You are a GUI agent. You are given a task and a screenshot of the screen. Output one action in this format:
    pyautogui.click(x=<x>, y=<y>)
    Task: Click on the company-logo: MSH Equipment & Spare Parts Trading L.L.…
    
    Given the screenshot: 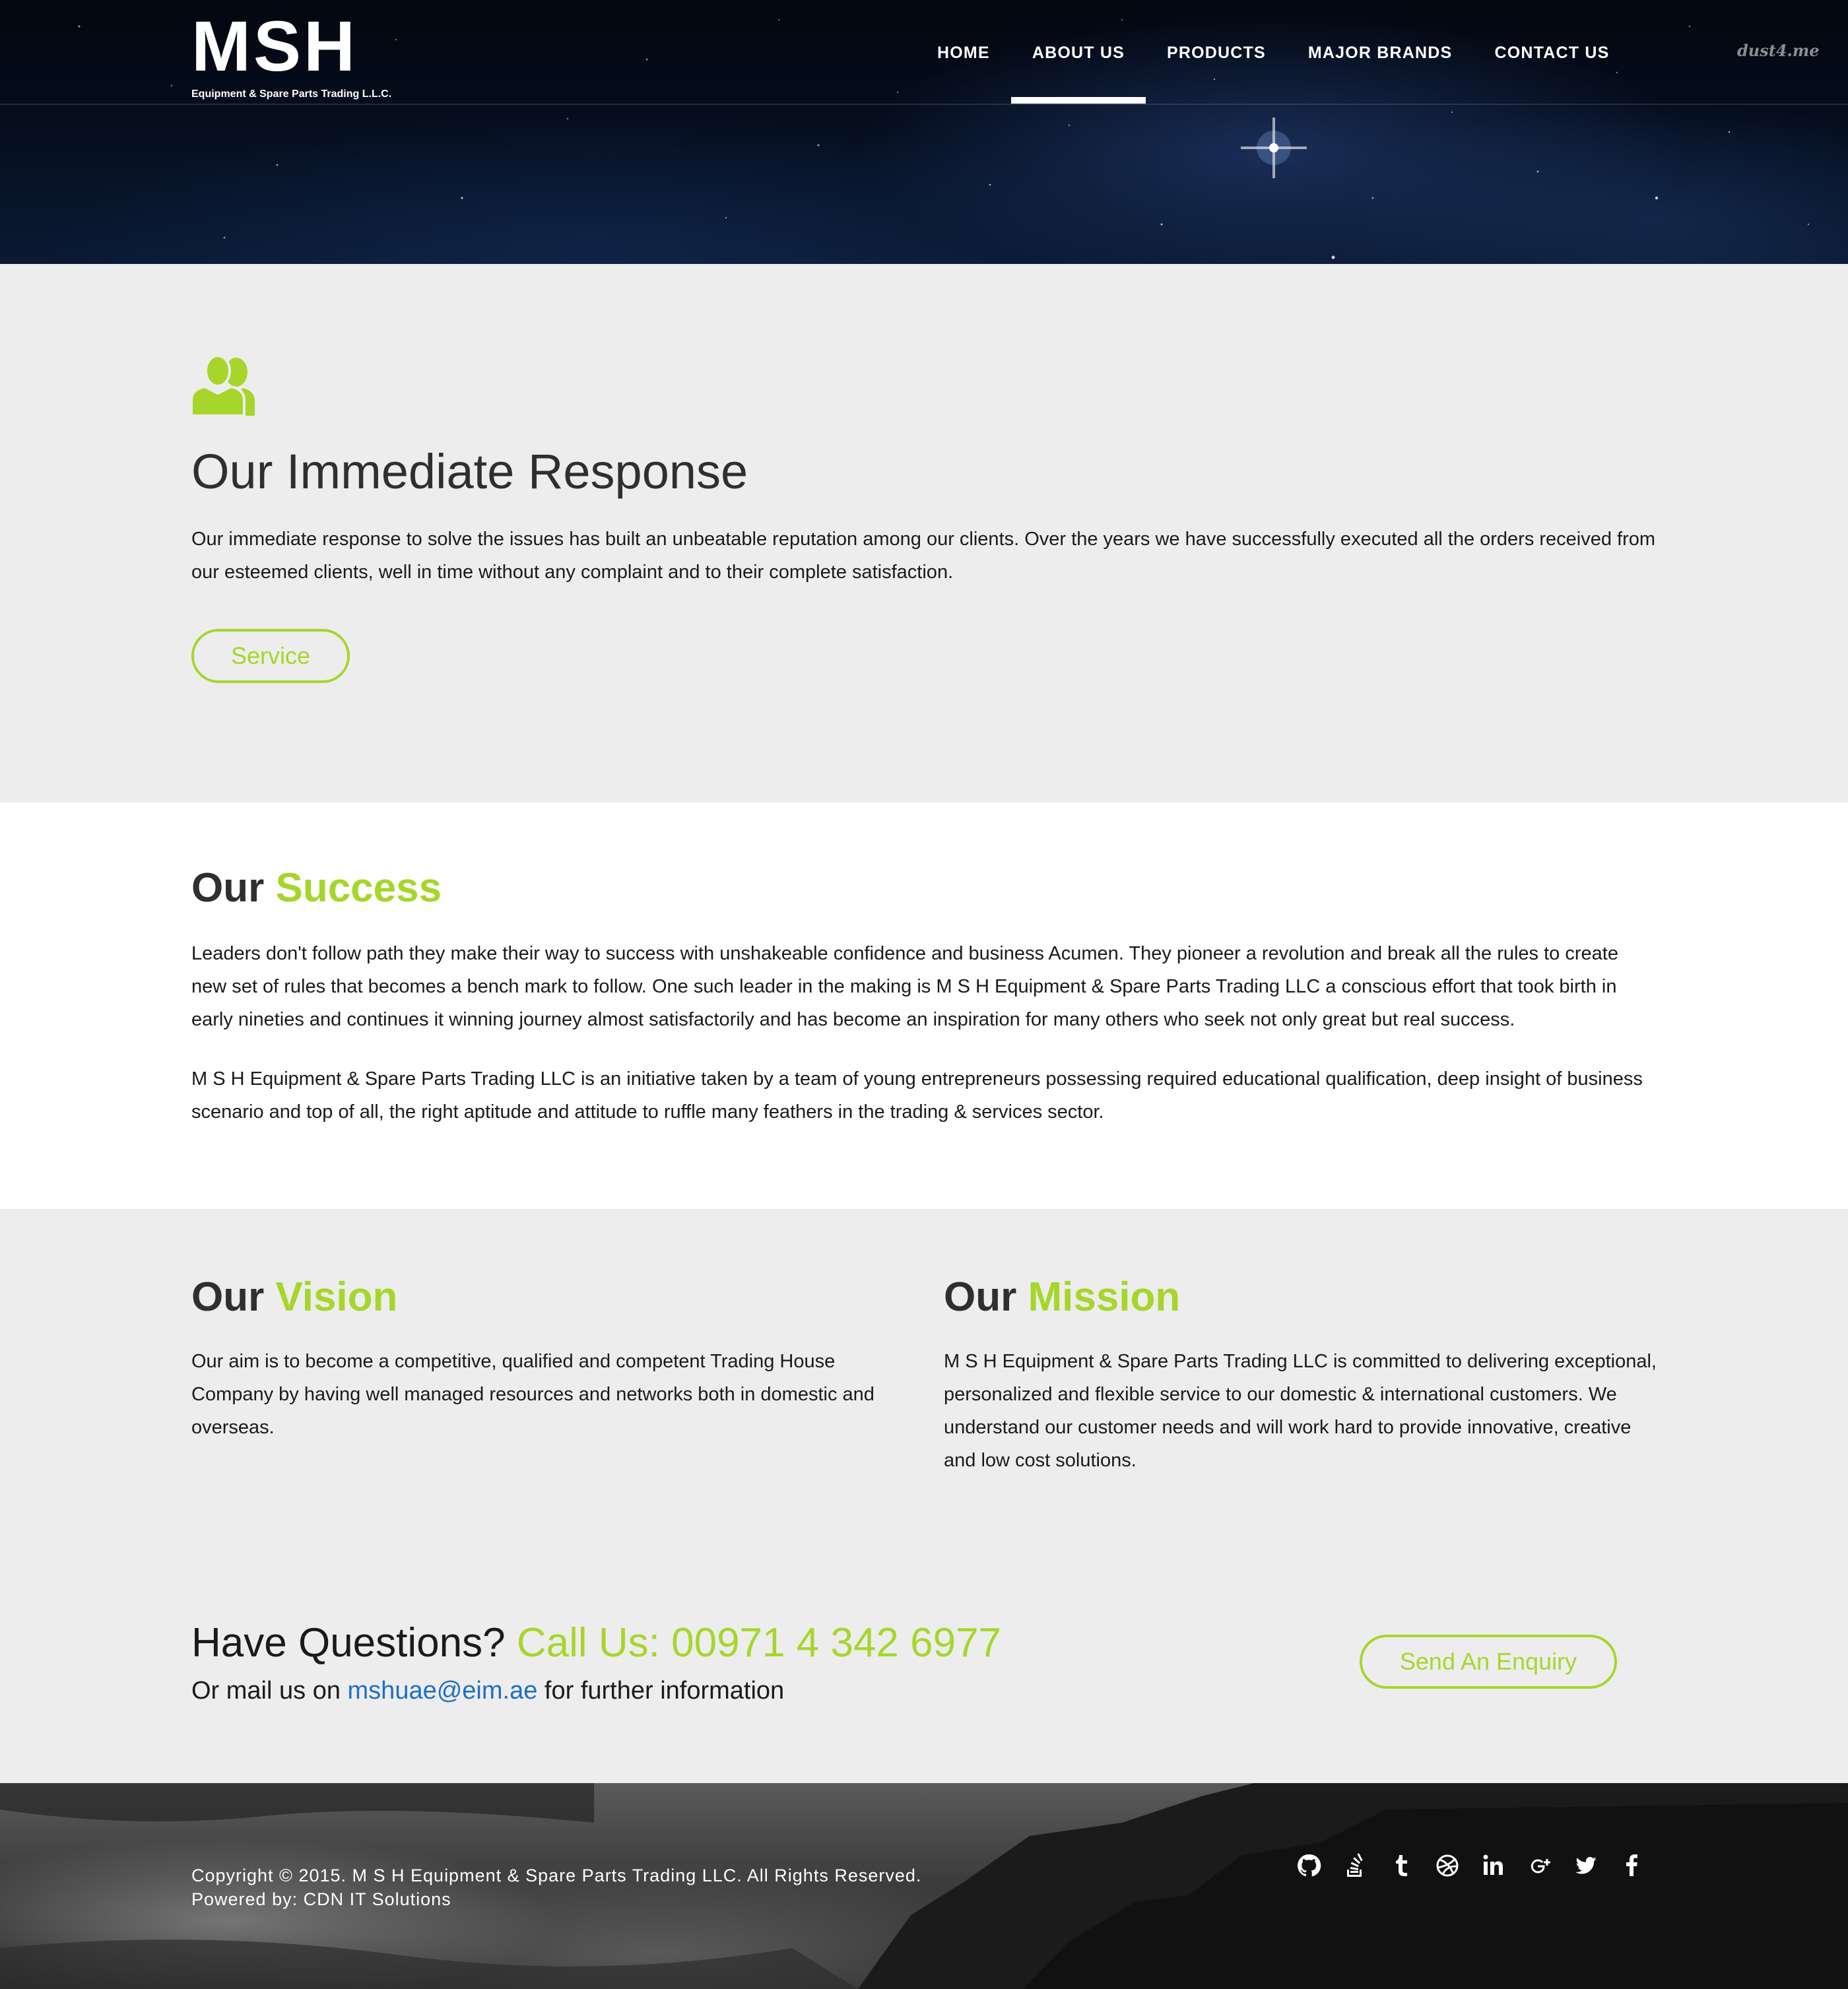 What is the action you would take?
    pyautogui.click(x=291, y=53)
    